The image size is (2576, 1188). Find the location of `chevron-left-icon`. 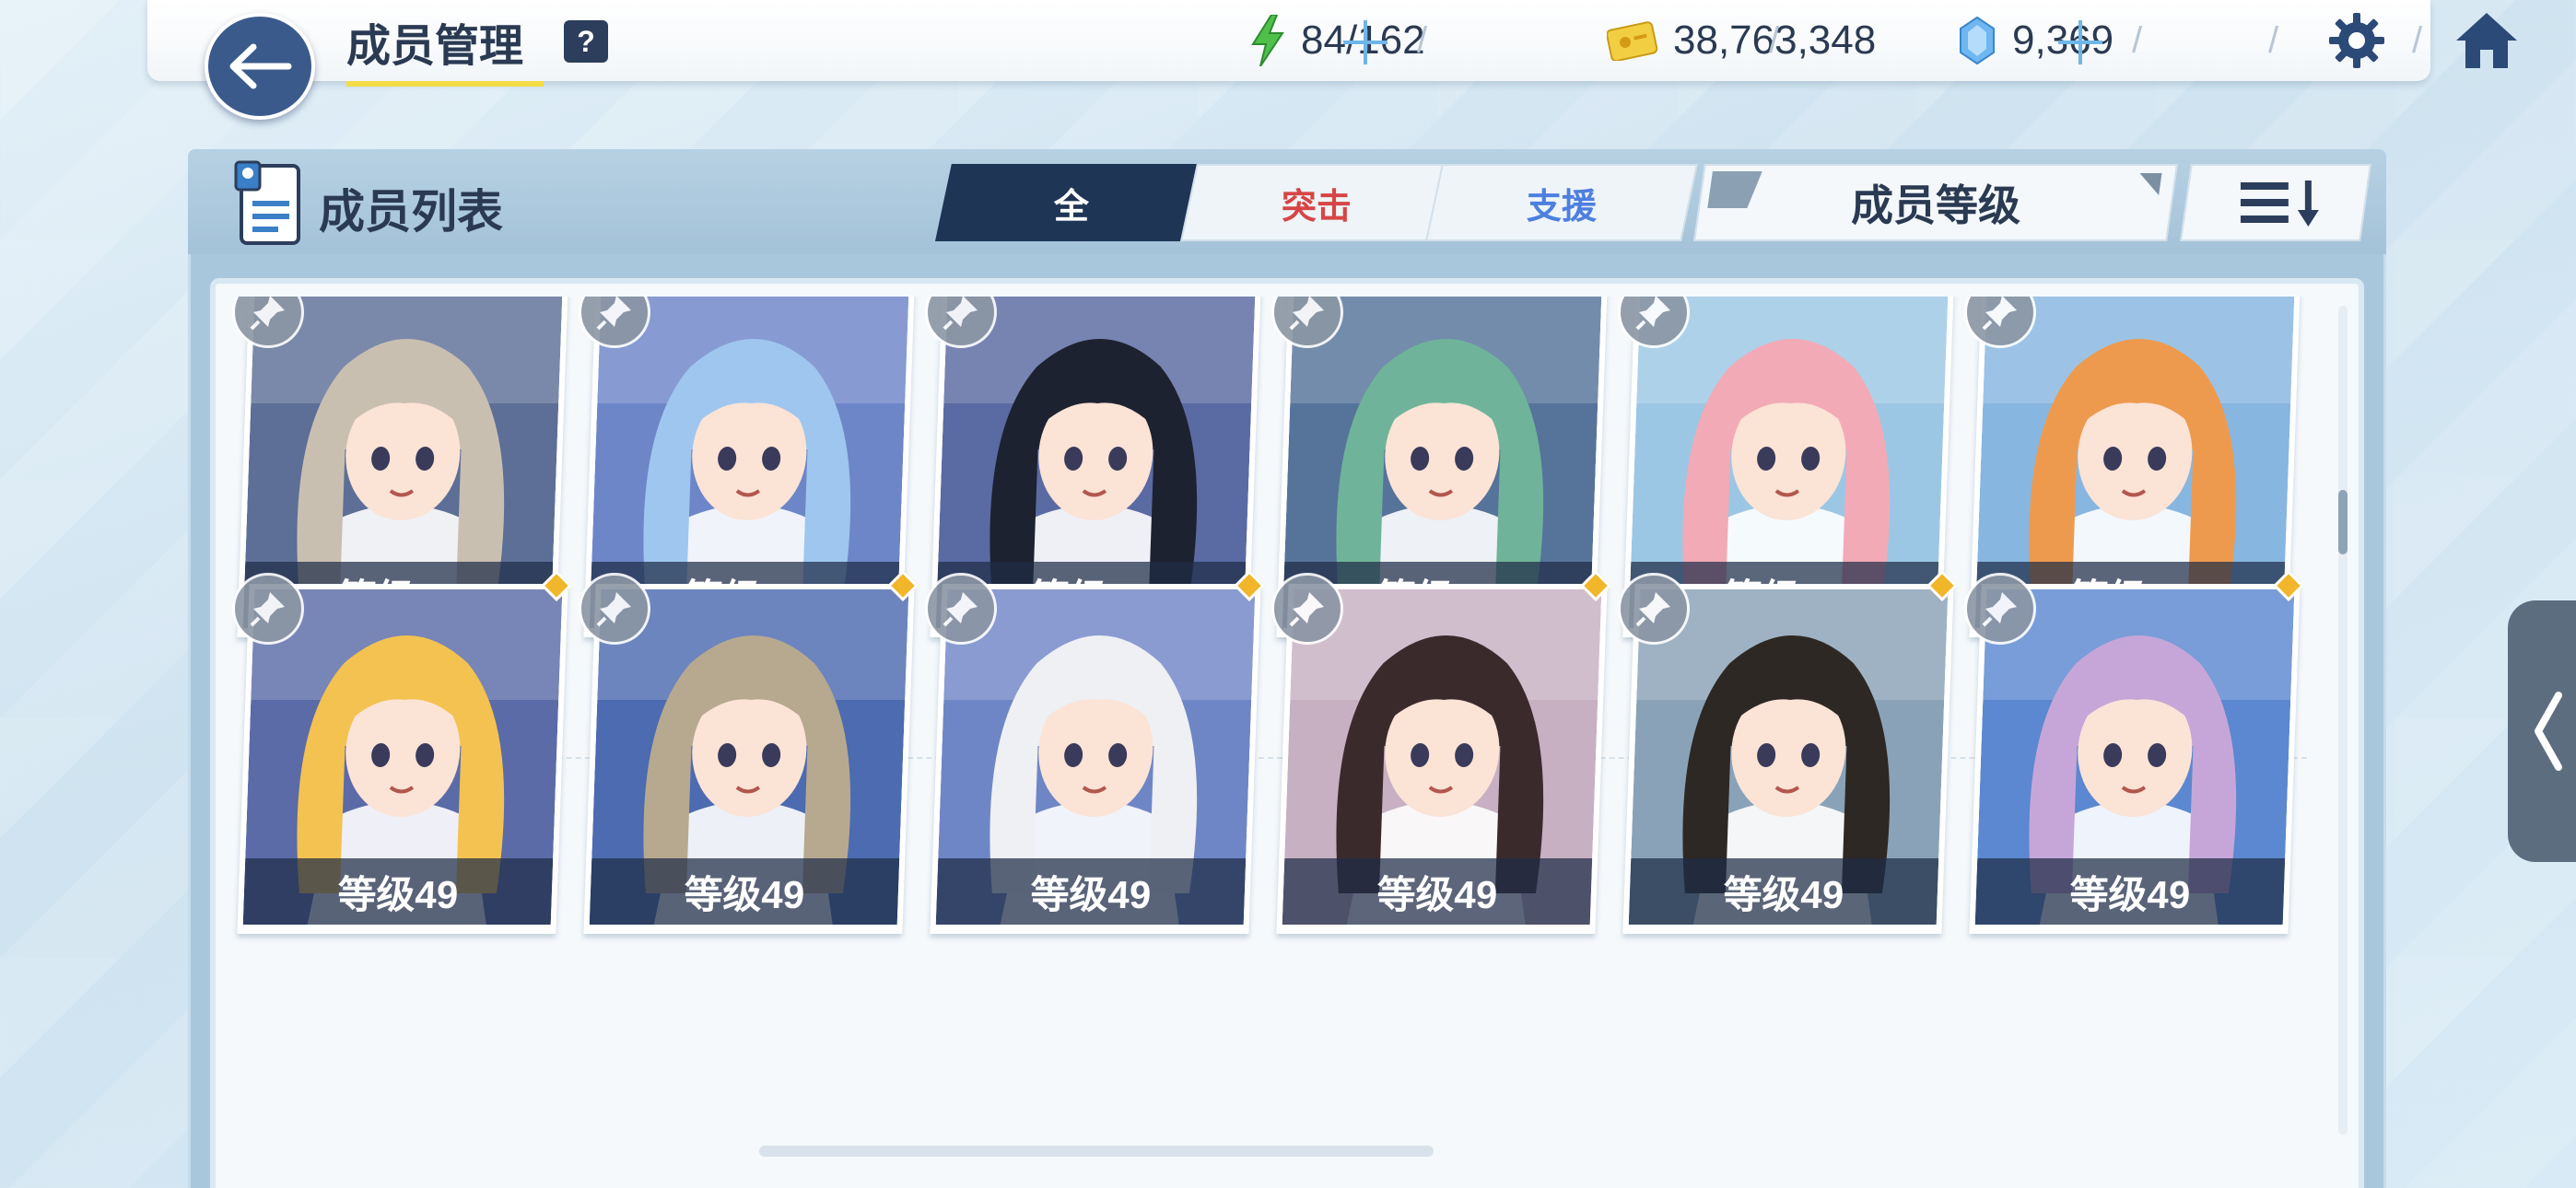

chevron-left-icon is located at coordinates (2548, 731).